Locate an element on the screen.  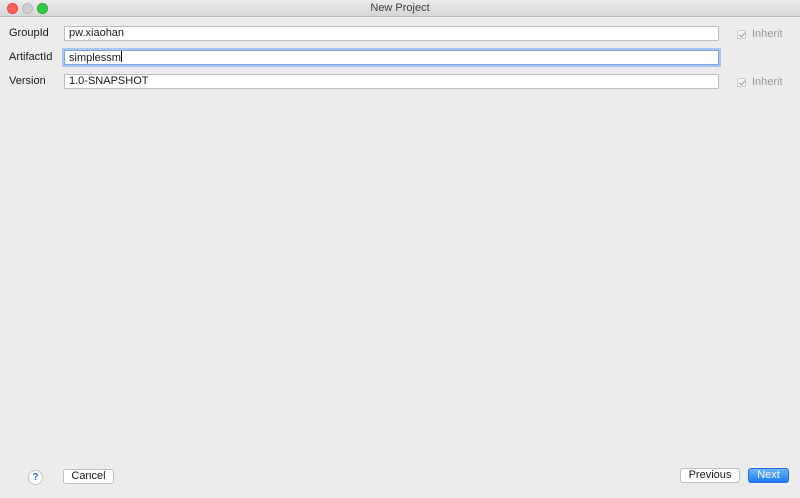
title-bar: New Project is located at coordinates (400, 8).